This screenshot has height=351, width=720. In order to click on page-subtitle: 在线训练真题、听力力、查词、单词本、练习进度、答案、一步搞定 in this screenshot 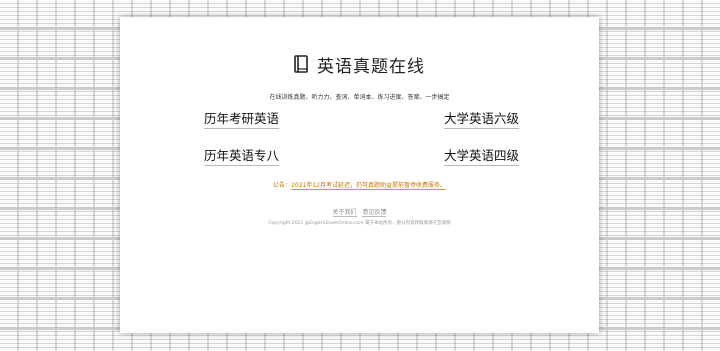, I will do `click(359, 97)`.